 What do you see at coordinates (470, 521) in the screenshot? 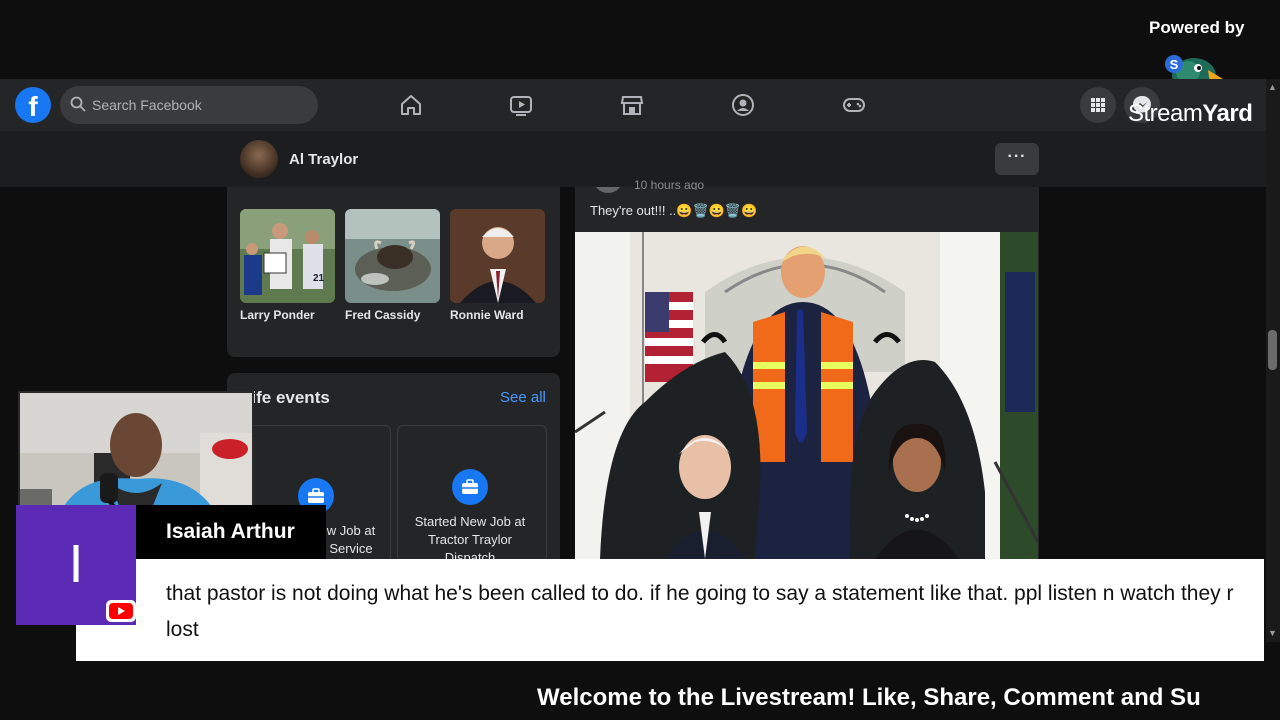
I see `event-line: Started New Job at` at bounding box center [470, 521].